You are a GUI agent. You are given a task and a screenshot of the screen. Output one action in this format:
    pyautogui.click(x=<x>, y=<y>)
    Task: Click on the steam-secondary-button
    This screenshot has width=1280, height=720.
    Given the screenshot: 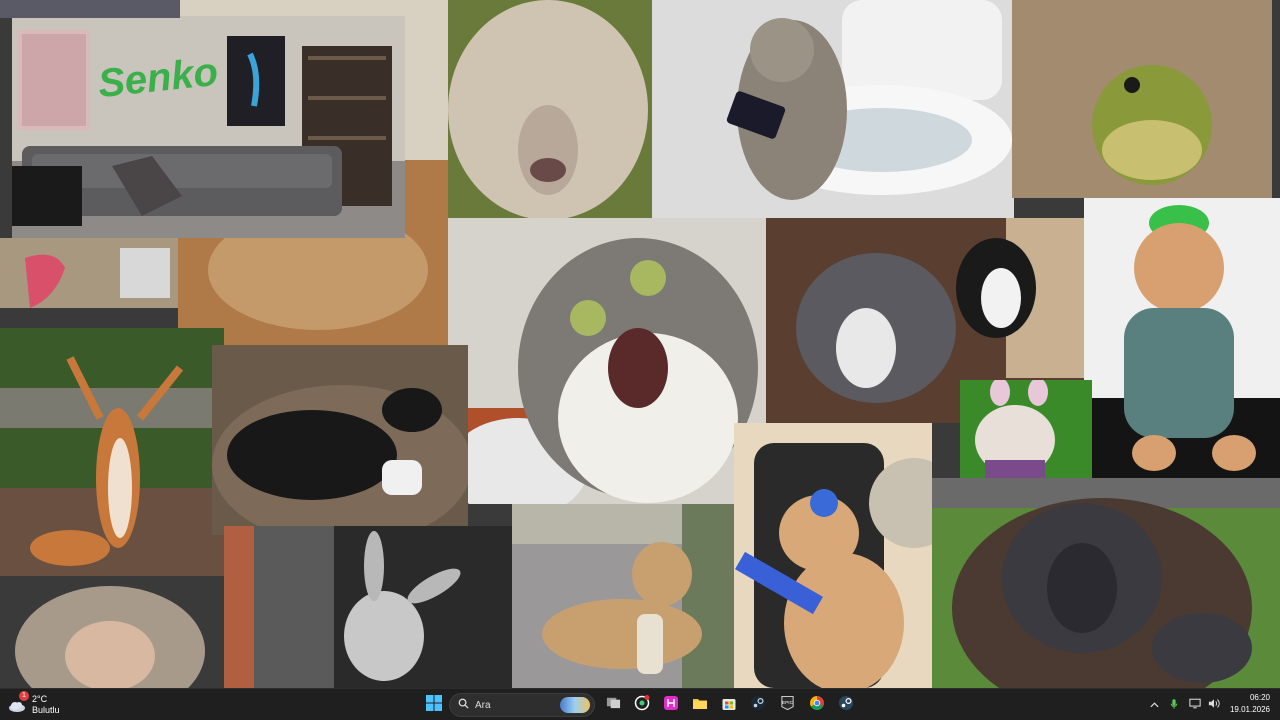 What is the action you would take?
    pyautogui.click(x=846, y=705)
    